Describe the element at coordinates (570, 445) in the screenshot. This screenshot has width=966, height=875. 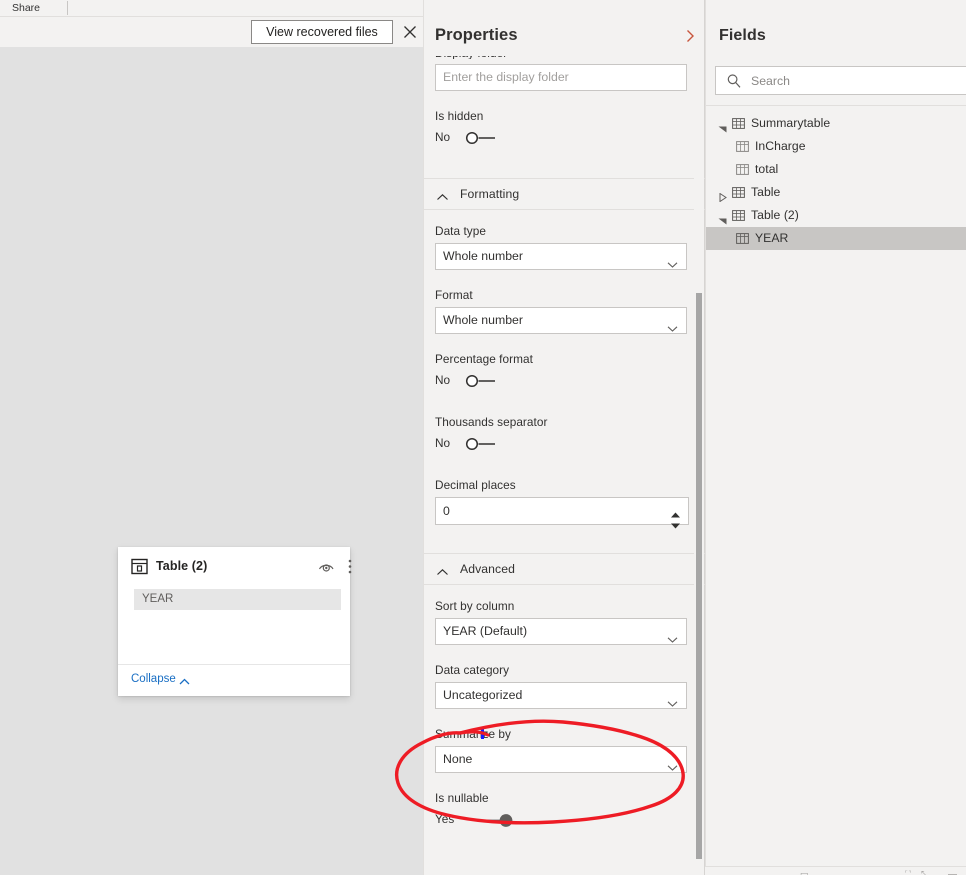
I see `thousands-separator-toggle: No` at that location.